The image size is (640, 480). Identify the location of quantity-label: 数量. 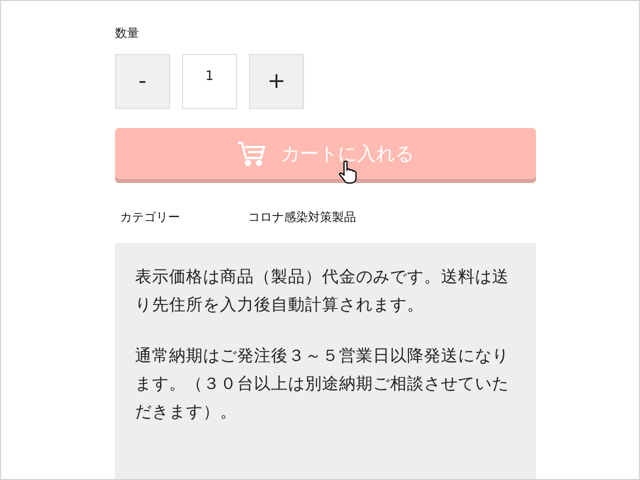
(127, 33).